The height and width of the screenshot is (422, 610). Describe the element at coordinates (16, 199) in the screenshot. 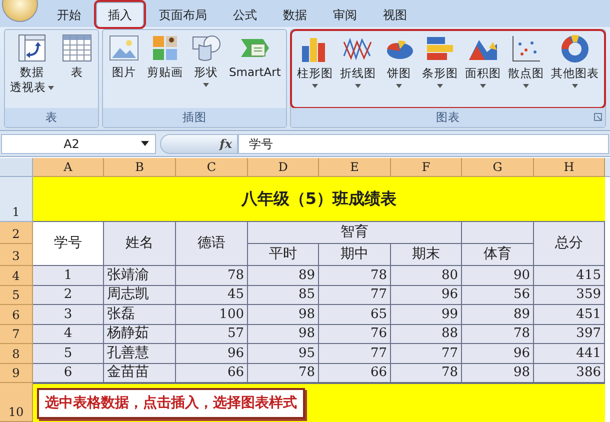

I see `row-header: 1` at that location.